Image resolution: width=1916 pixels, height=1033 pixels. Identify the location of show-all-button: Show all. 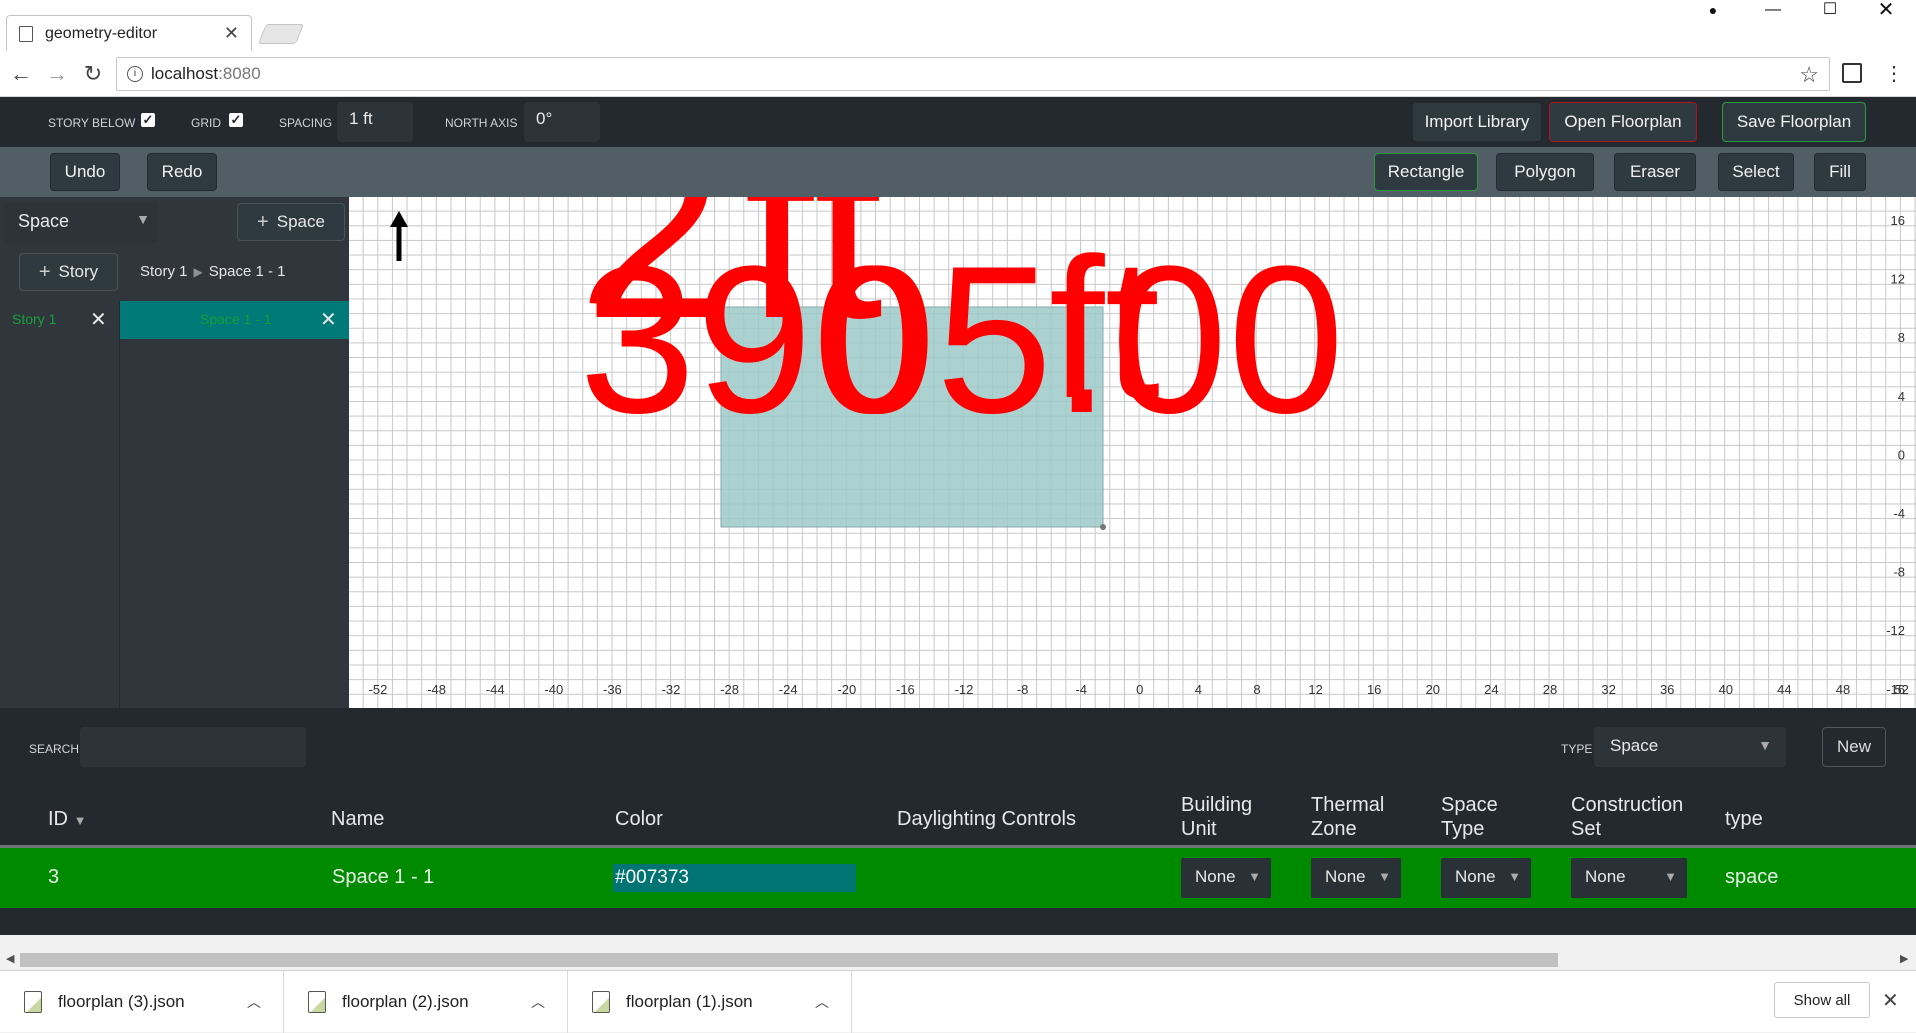
(1822, 1000).